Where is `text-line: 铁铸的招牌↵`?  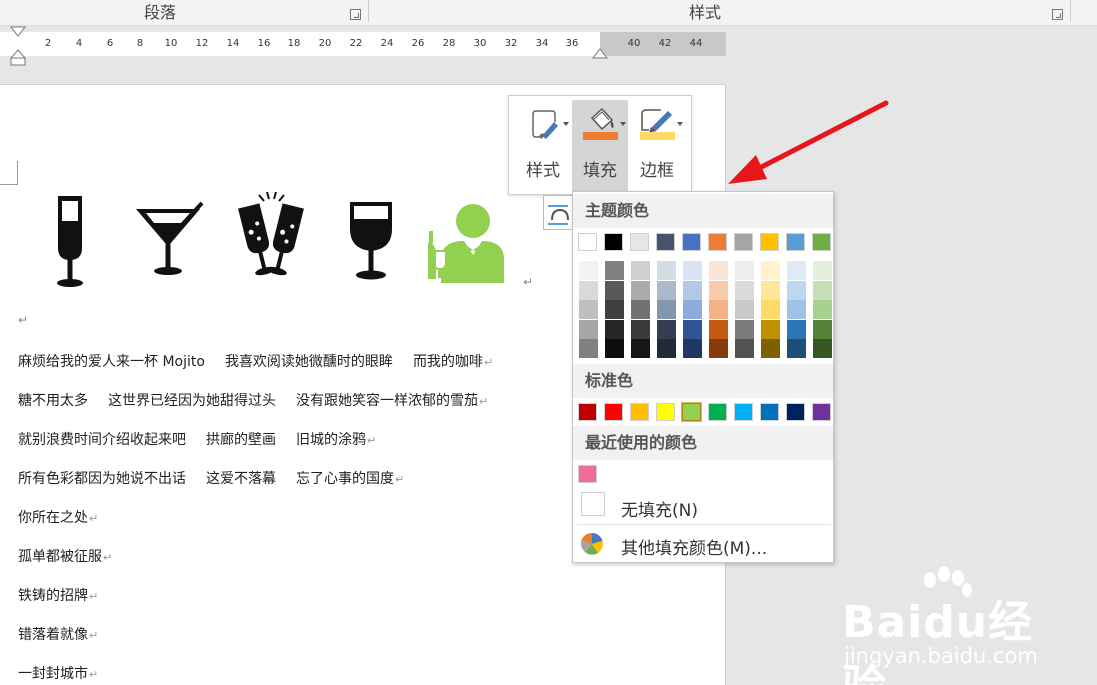
text-line: 铁铸的招牌↵ is located at coordinates (58, 595).